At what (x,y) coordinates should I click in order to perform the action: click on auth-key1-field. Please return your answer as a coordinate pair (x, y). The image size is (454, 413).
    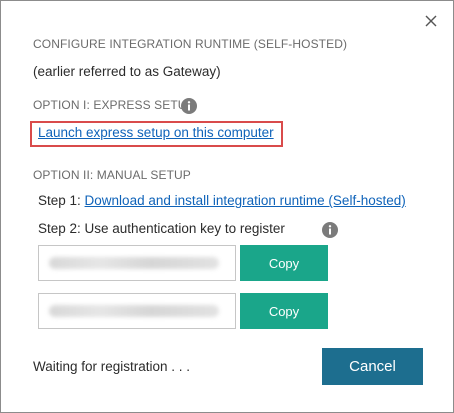
    Looking at the image, I should click on (137, 263).